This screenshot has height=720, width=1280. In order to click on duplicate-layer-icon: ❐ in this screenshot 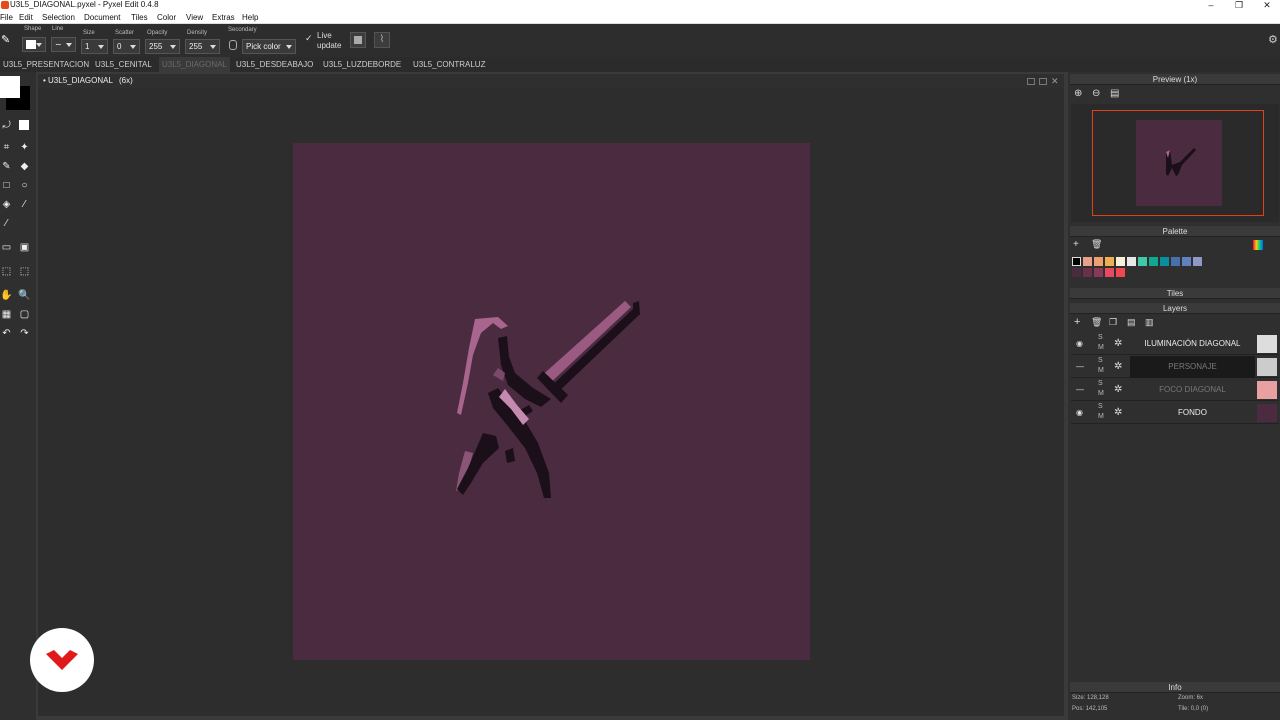, I will do `click(1113, 322)`.